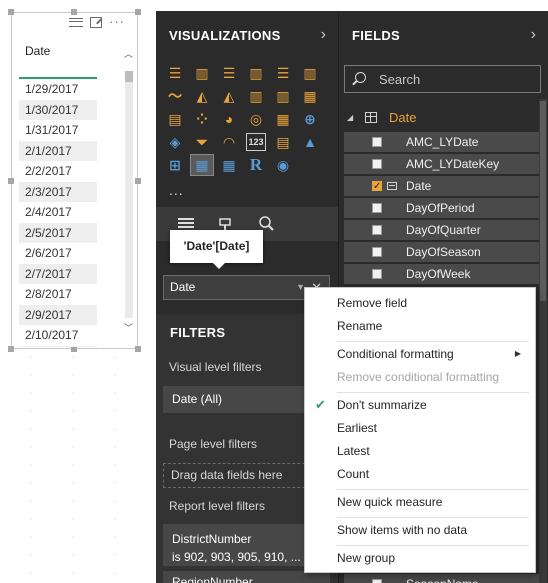  Describe the element at coordinates (58, 109) in the screenshot. I see `table-row: 1/30/2017` at that location.